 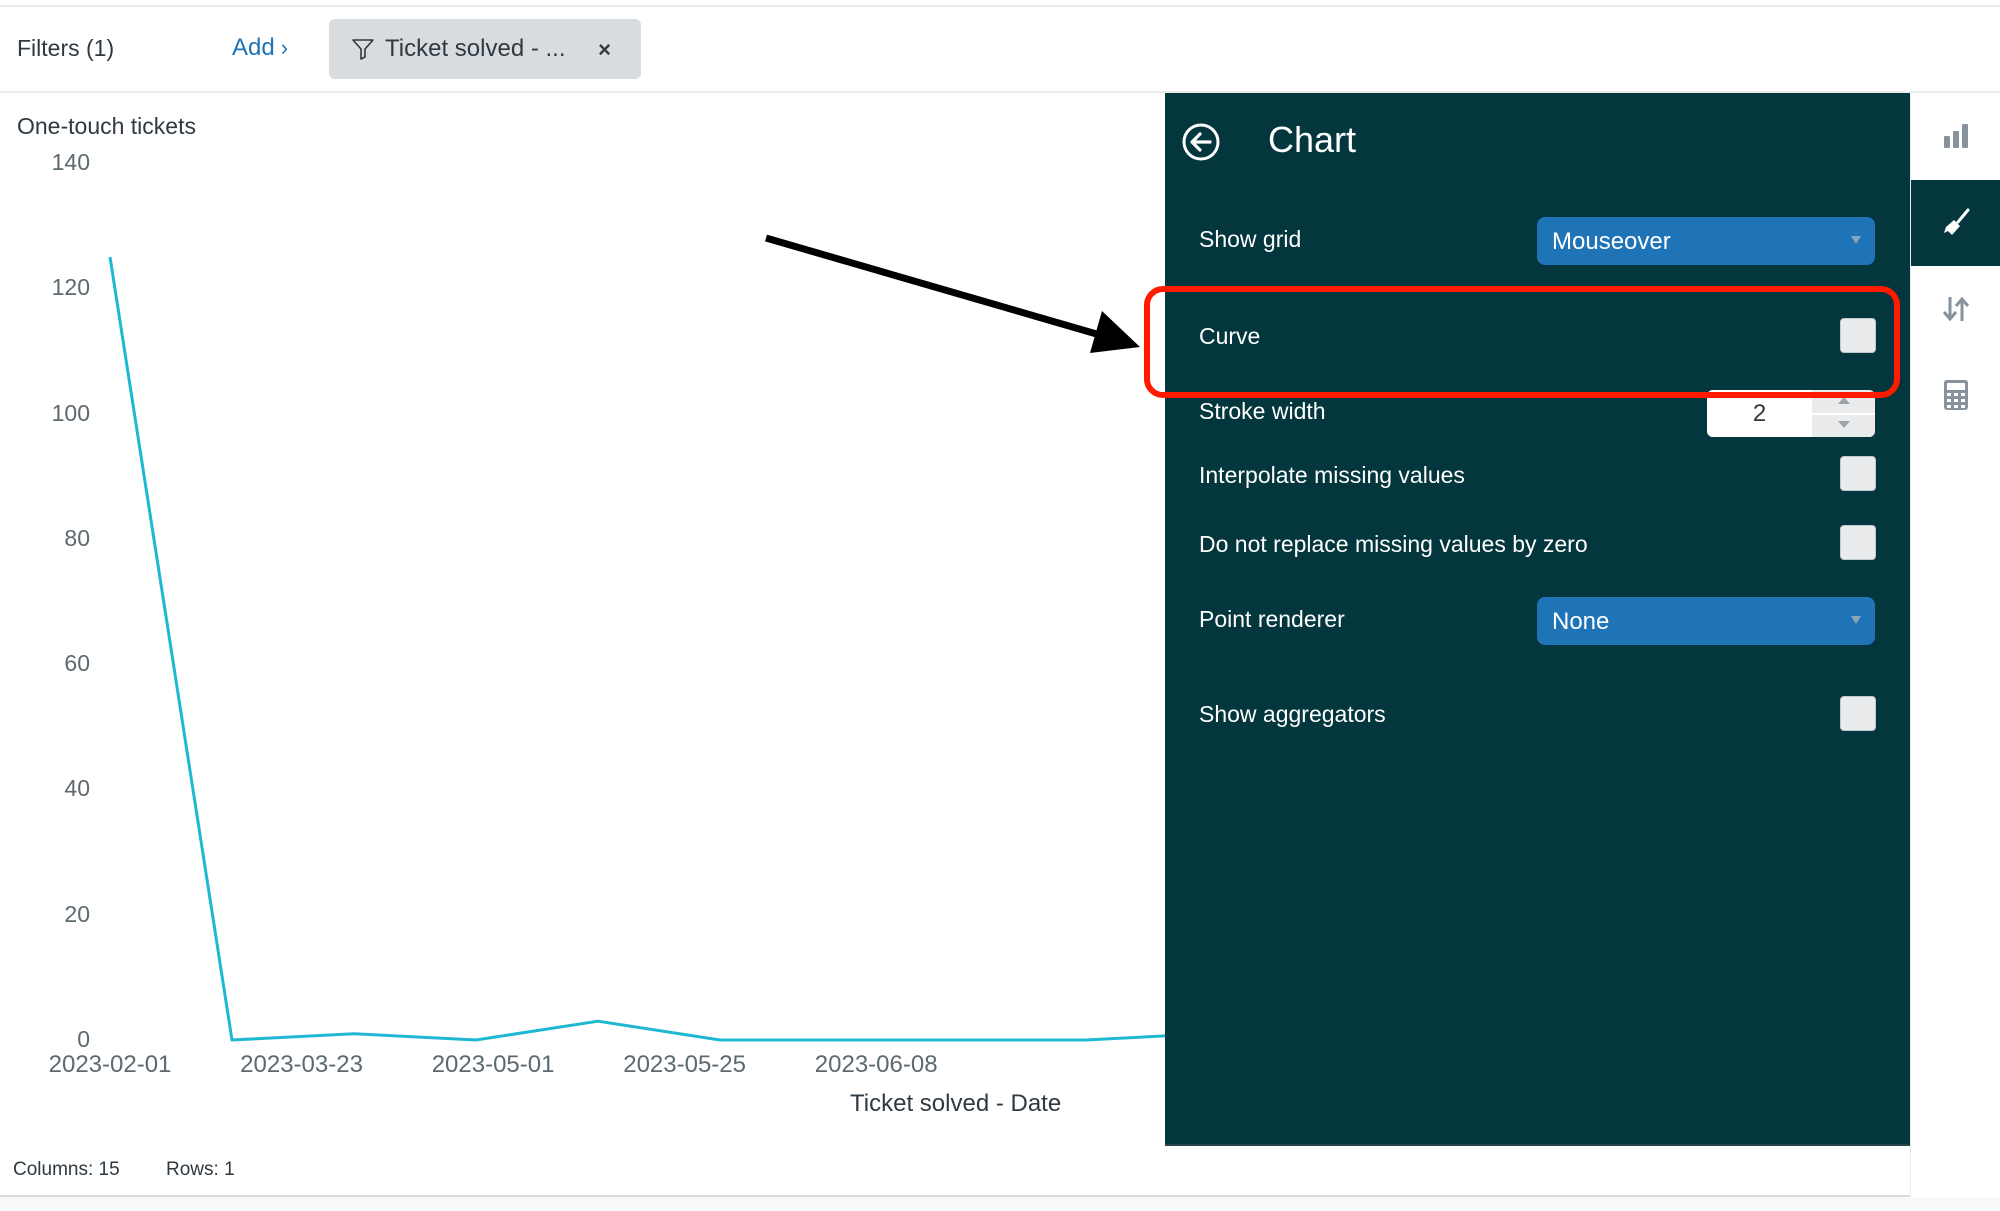 I want to click on stepper-divider, so click(x=1843, y=414).